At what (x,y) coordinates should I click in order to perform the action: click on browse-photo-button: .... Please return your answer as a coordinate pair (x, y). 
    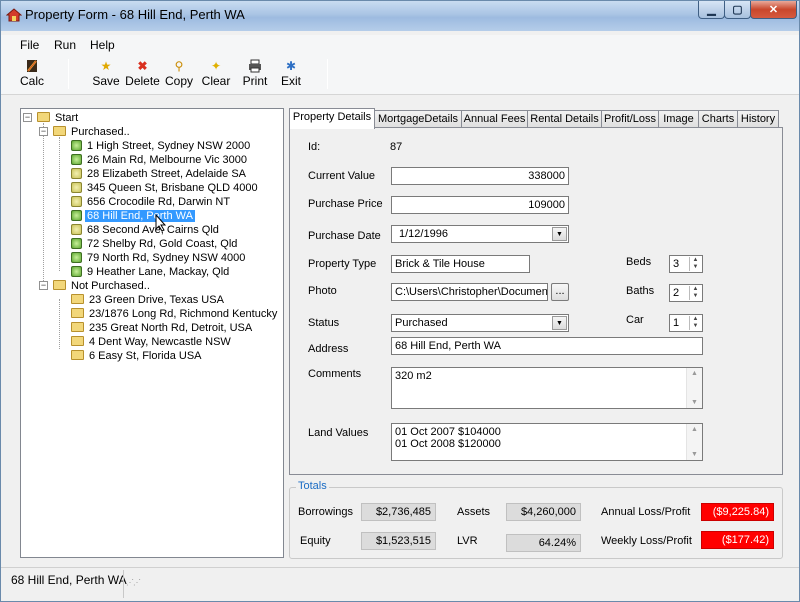
    Looking at the image, I should click on (560, 292).